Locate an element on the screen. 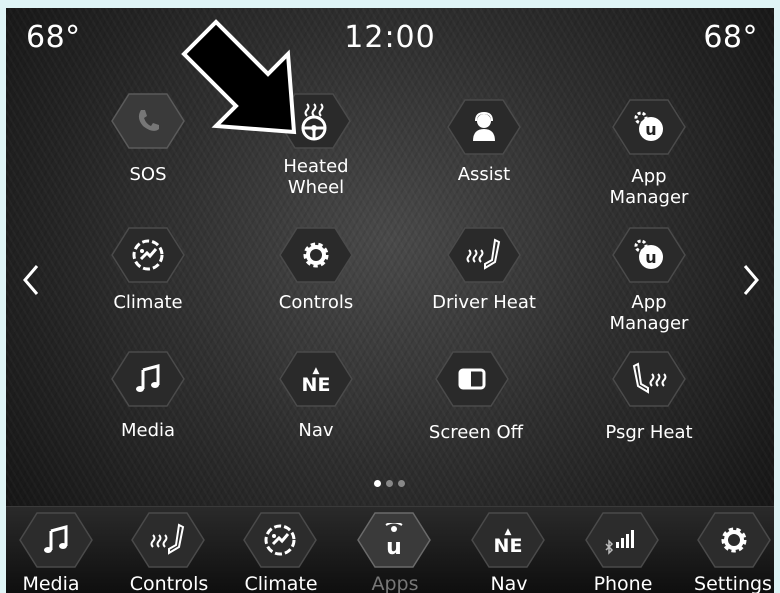 The width and height of the screenshot is (780, 593). dock-apps-button: u is located at coordinates (394, 540).